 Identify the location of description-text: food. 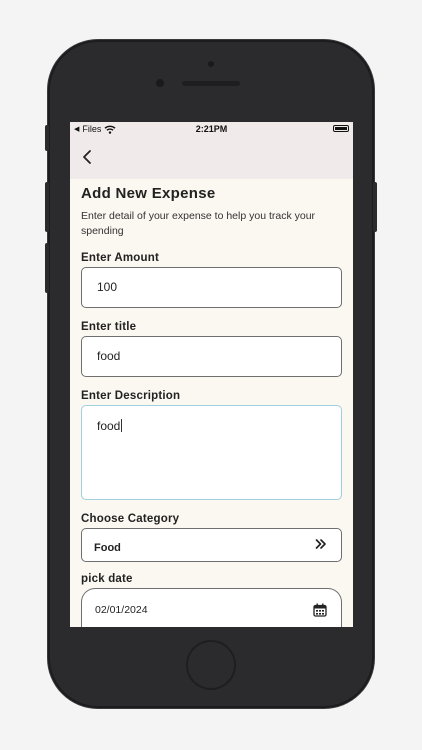
(109, 426).